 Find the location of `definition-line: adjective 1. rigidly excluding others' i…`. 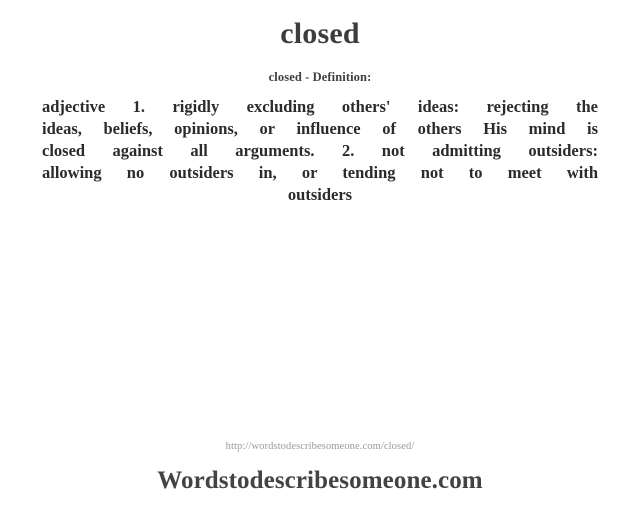

definition-line: adjective 1. rigidly excluding others' i… is located at coordinates (320, 106).